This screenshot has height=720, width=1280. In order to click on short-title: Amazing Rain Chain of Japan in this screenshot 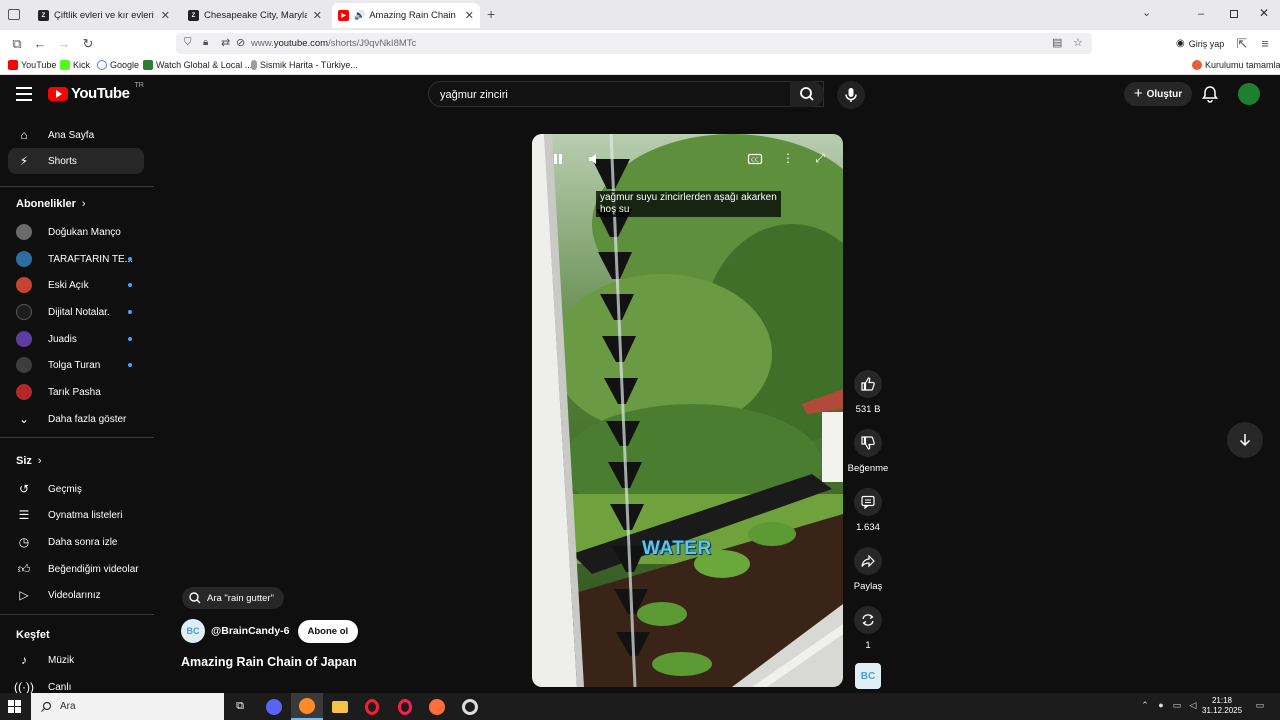, I will do `click(269, 662)`.